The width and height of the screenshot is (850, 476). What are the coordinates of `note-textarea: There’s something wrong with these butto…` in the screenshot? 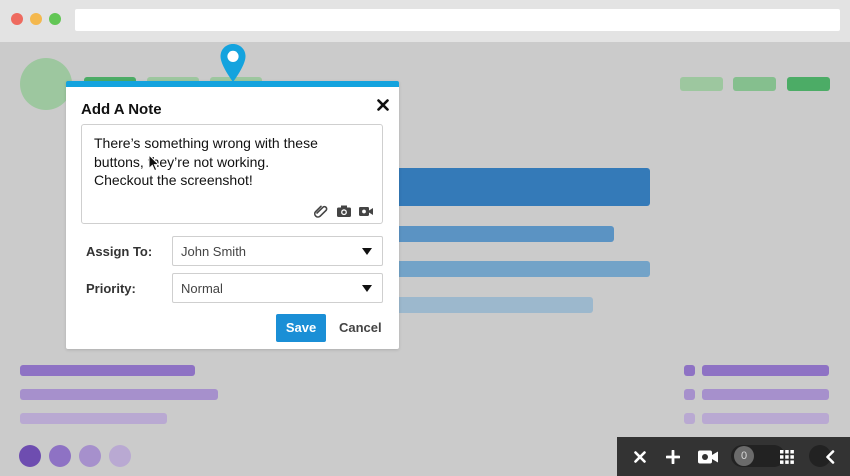 It's located at (232, 174).